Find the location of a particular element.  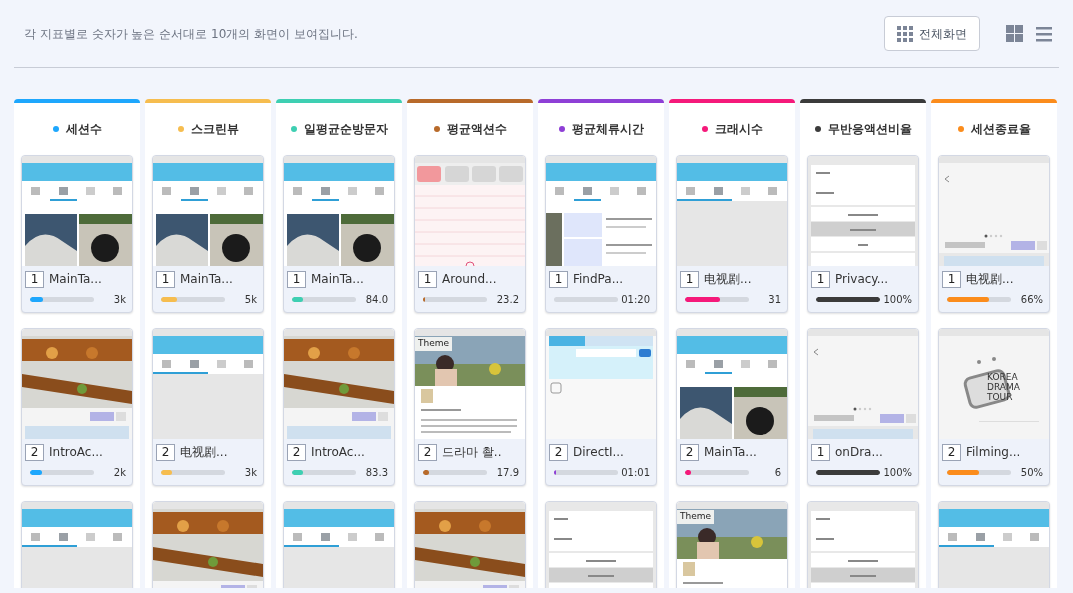

grid-dots-icon is located at coordinates (905, 33).